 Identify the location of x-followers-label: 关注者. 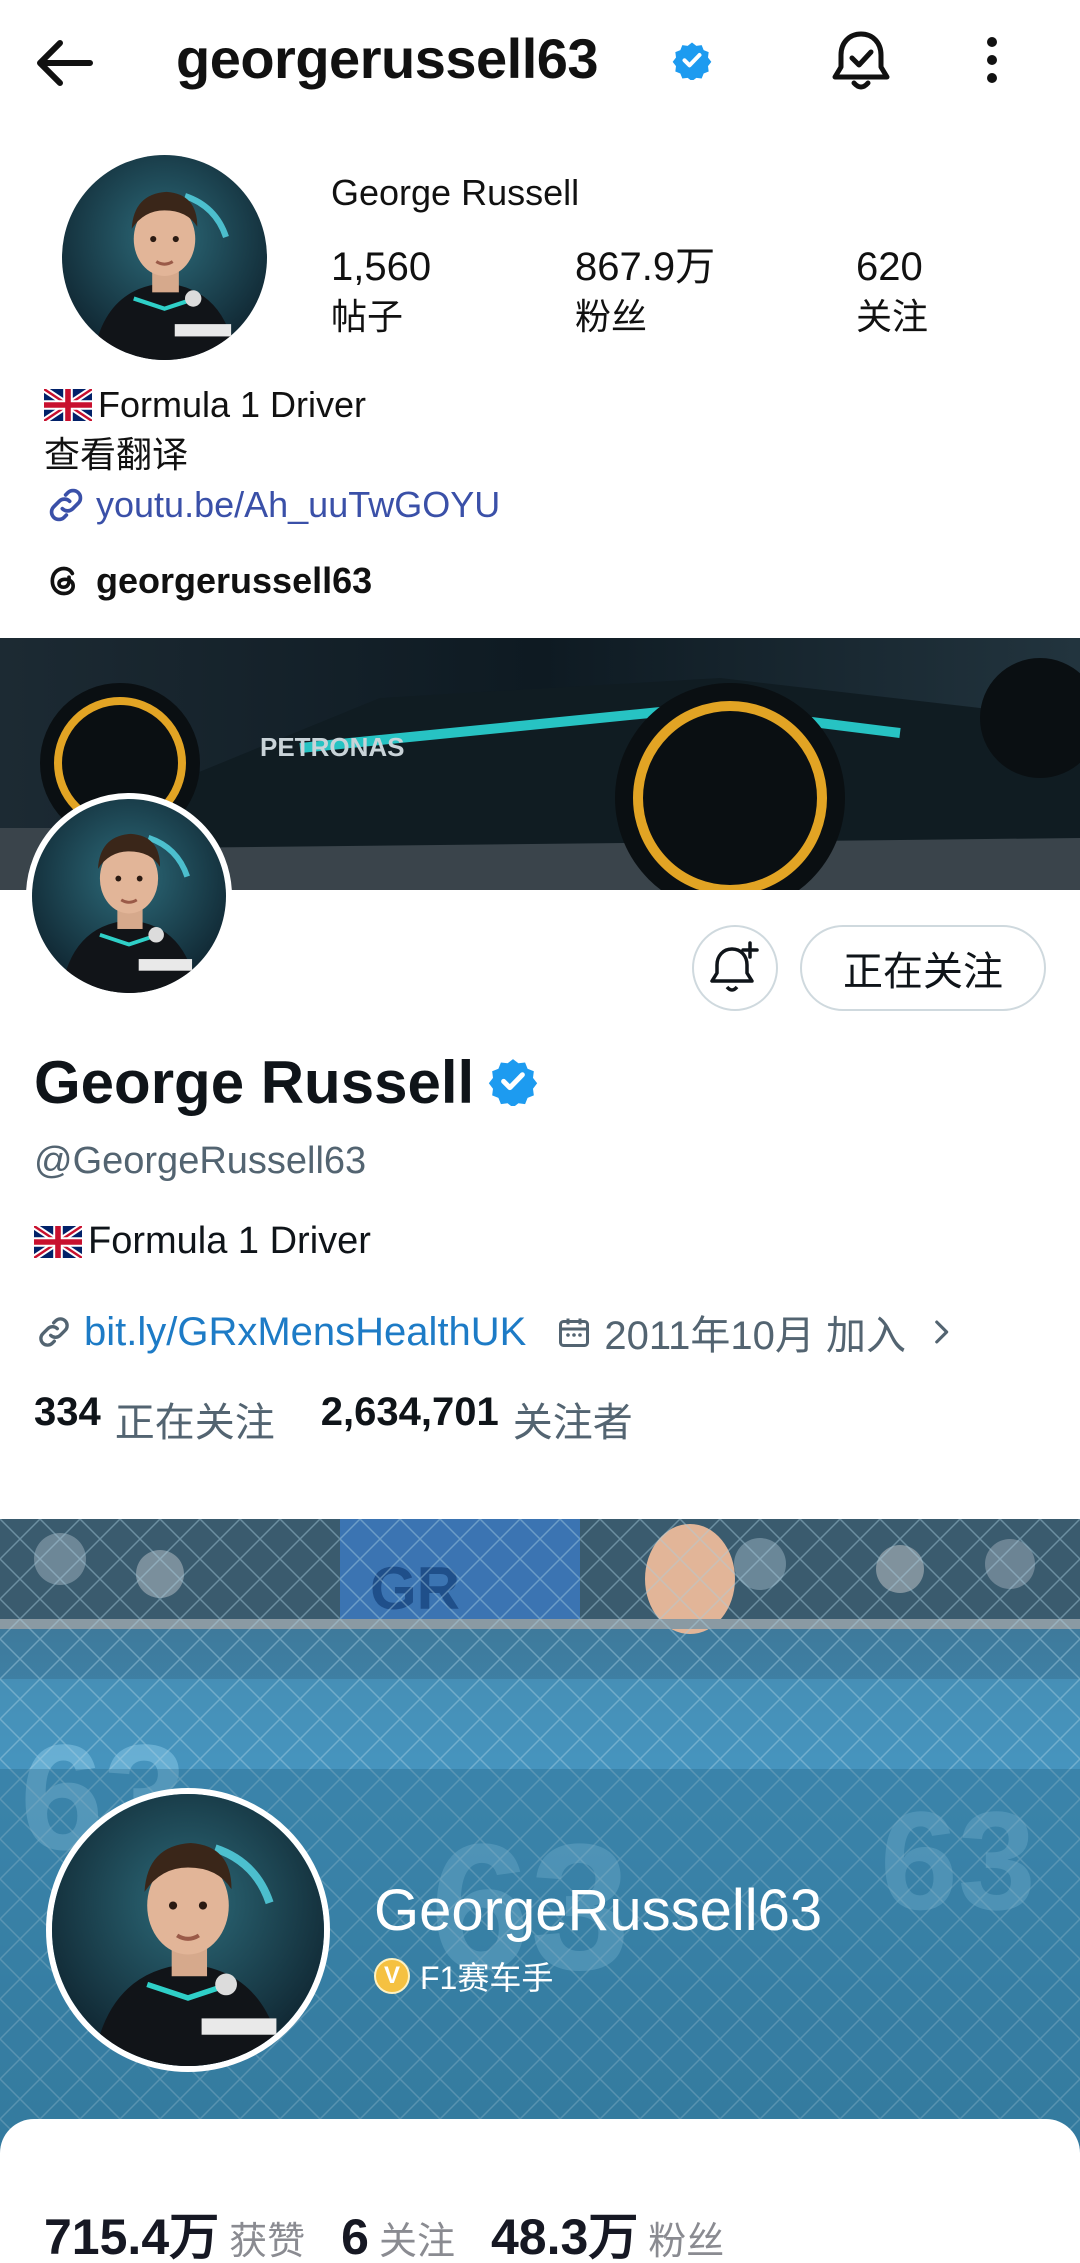
(572, 1423).